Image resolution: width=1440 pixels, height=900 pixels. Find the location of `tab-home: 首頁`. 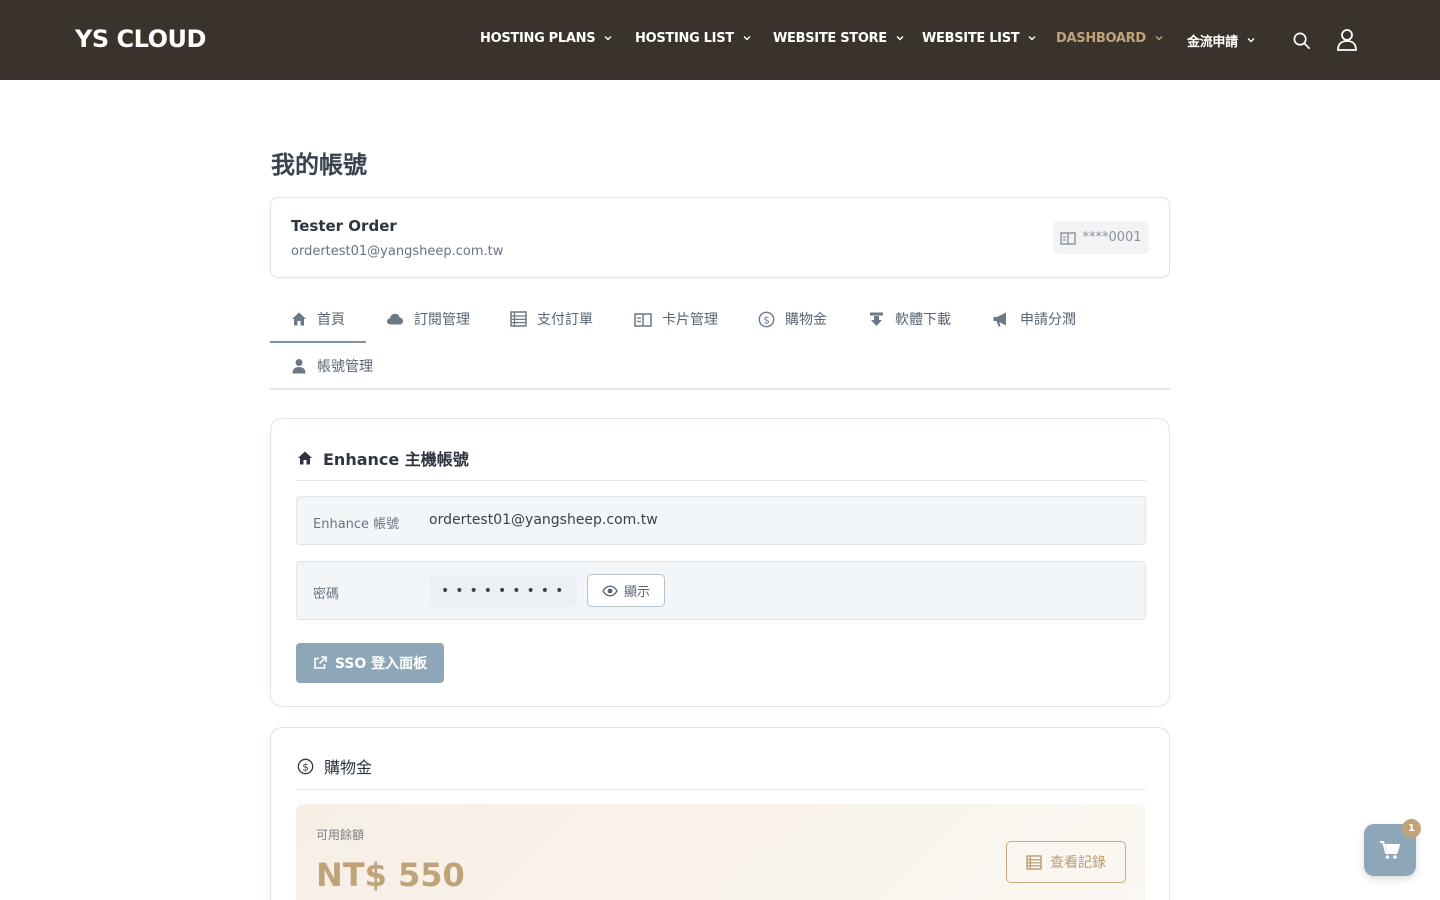

tab-home: 首頁 is located at coordinates (318, 319).